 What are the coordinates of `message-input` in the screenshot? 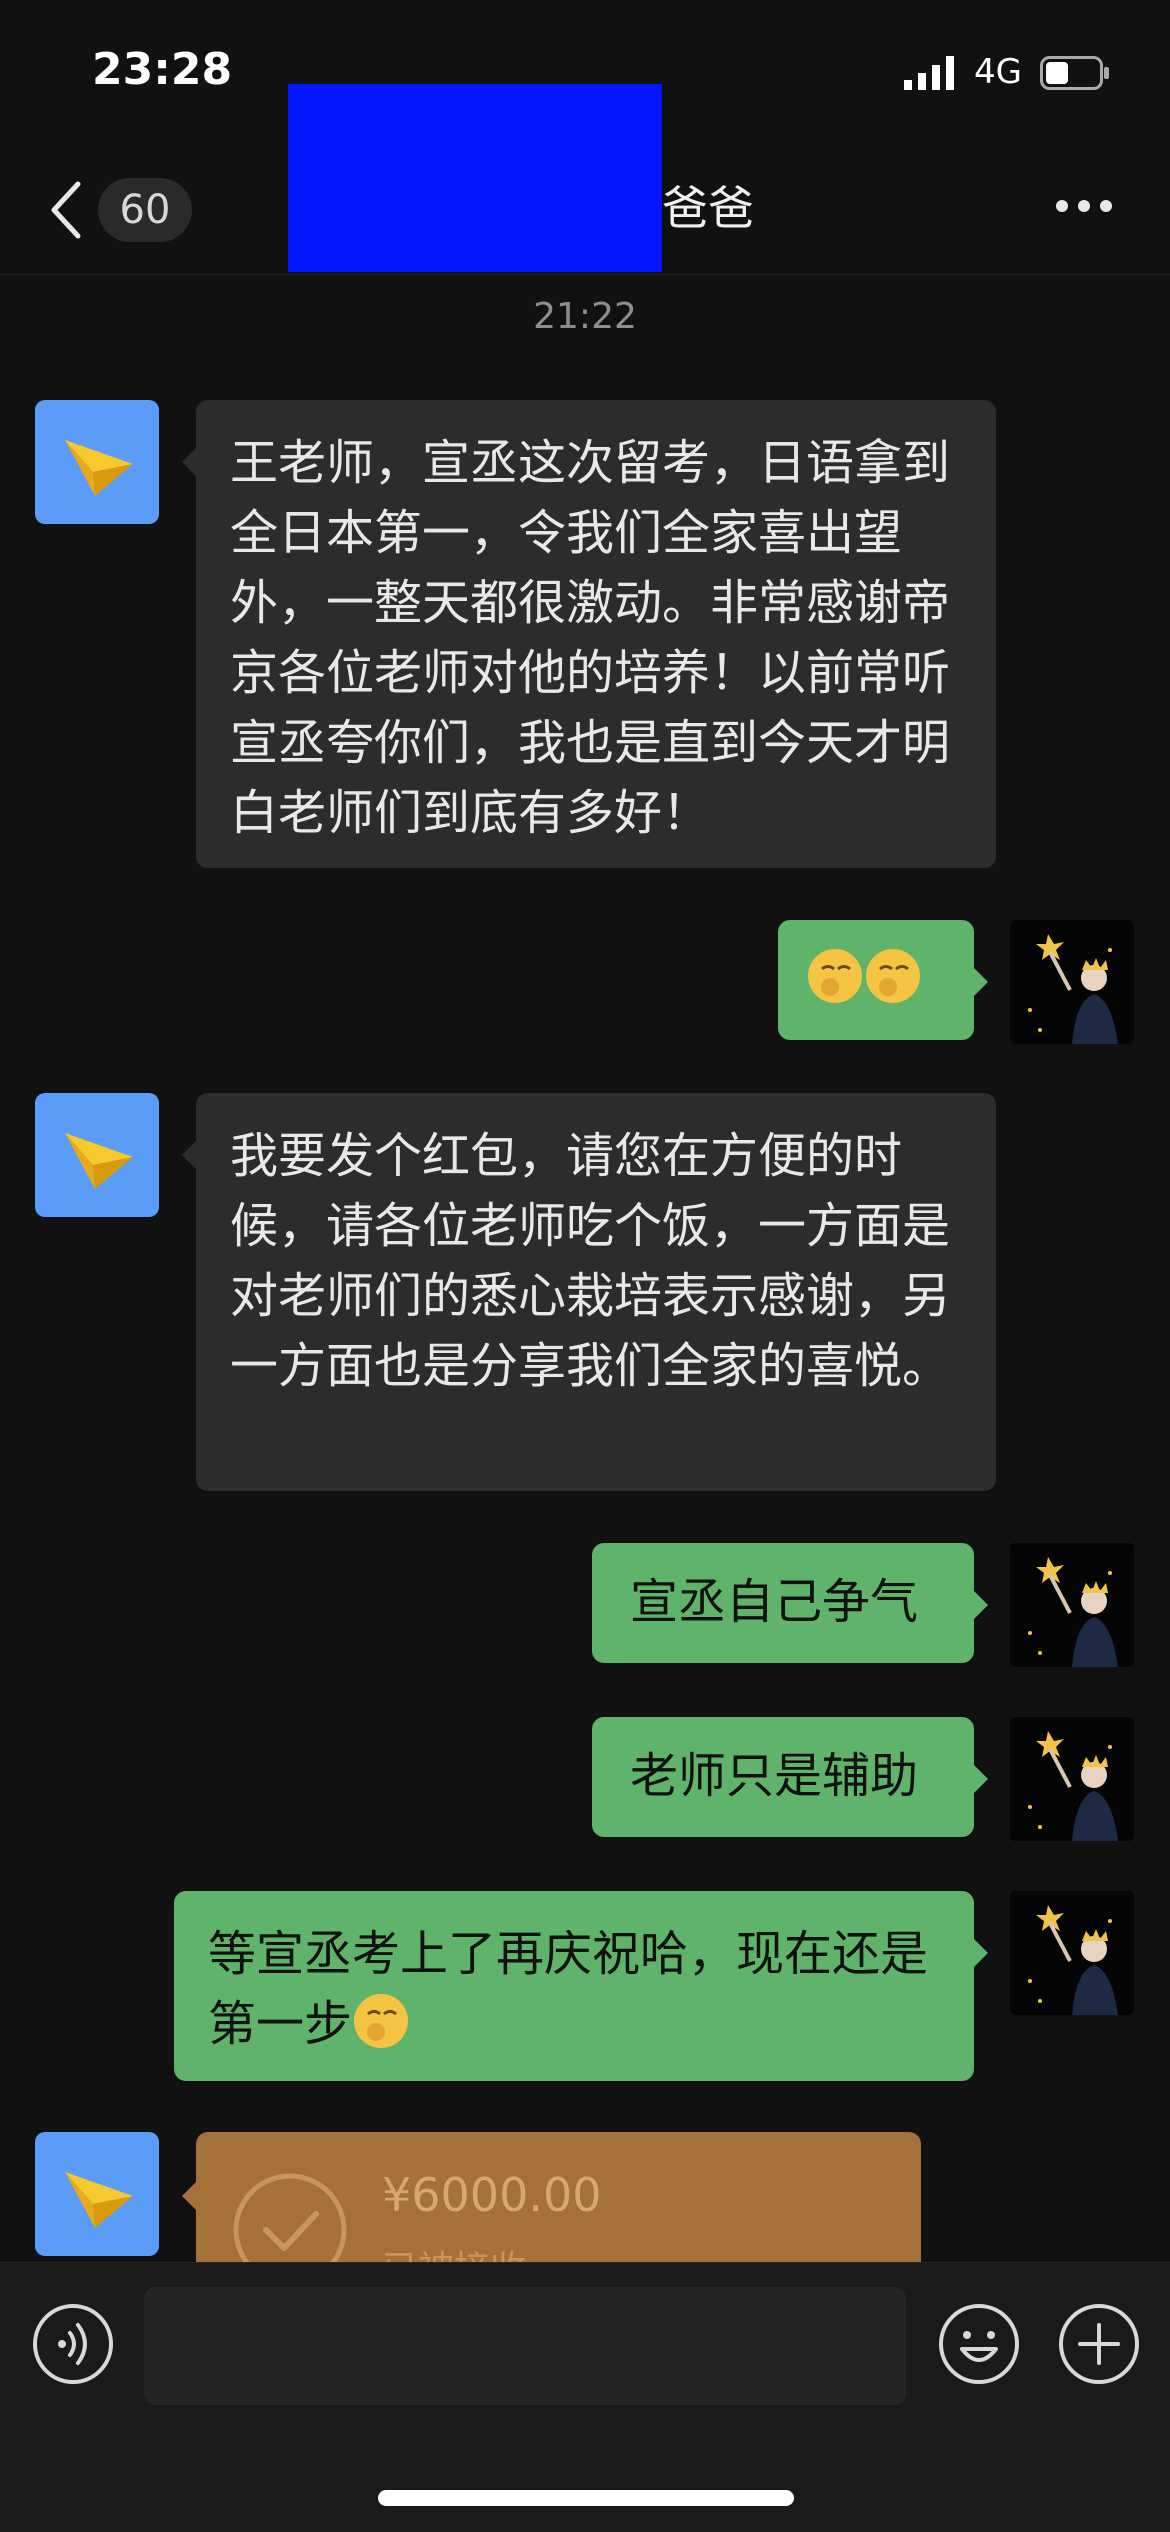 It's located at (525, 2346).